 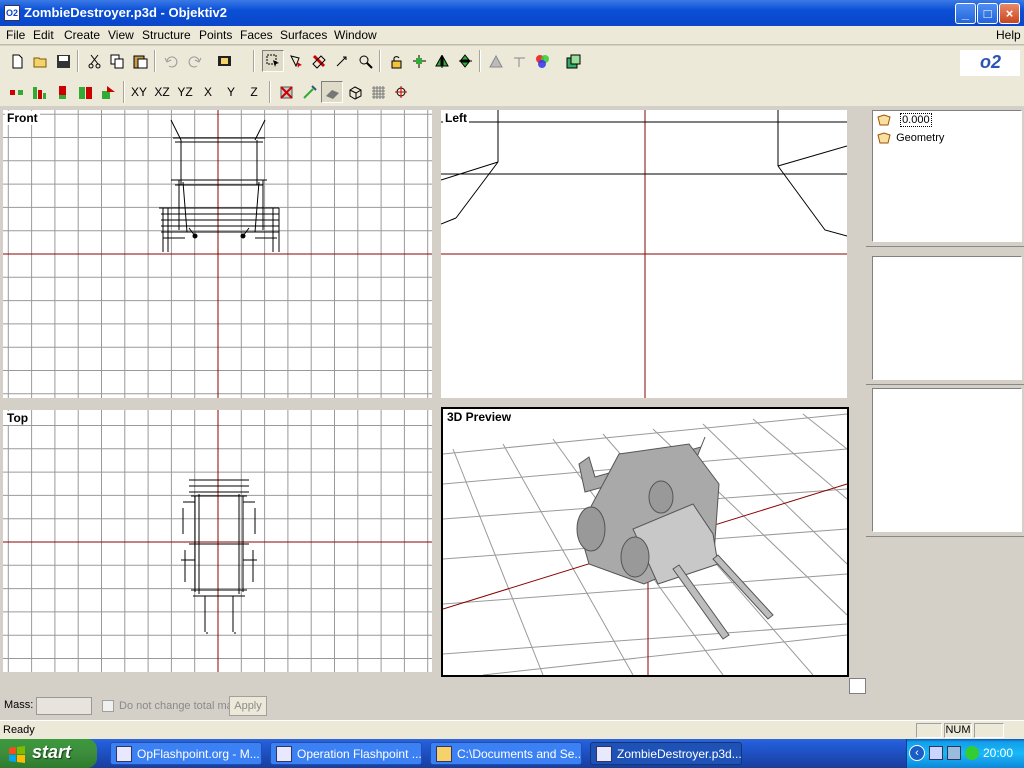 I want to click on zoom-button, so click(x=365, y=61).